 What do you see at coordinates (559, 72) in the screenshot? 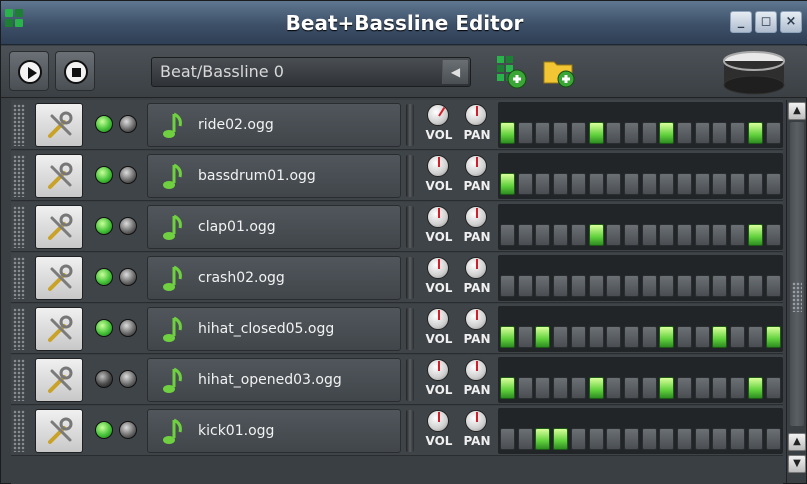
I see `add-track-button` at bounding box center [559, 72].